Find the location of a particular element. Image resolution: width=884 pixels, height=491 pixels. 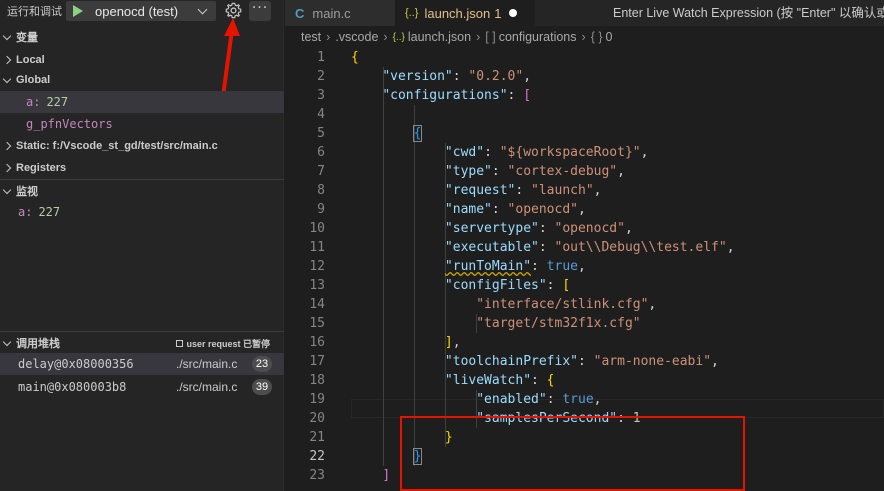

call-stack-section-header: 调用堆栈 user request 已暂停 is located at coordinates (142, 343).